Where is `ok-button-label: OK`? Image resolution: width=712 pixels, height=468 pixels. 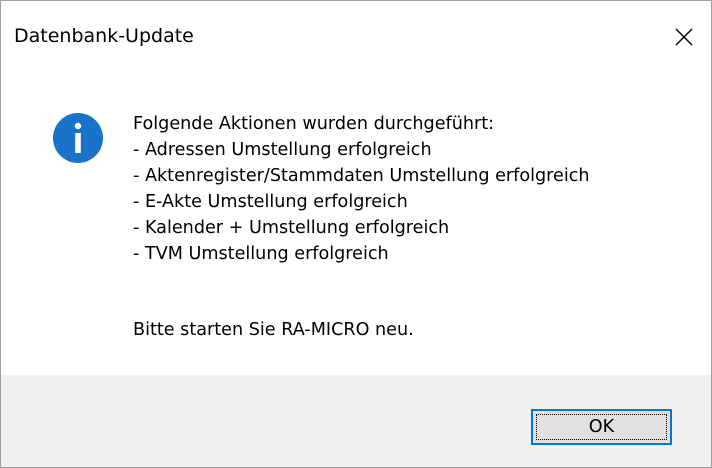
ok-button-label: OK is located at coordinates (601, 427).